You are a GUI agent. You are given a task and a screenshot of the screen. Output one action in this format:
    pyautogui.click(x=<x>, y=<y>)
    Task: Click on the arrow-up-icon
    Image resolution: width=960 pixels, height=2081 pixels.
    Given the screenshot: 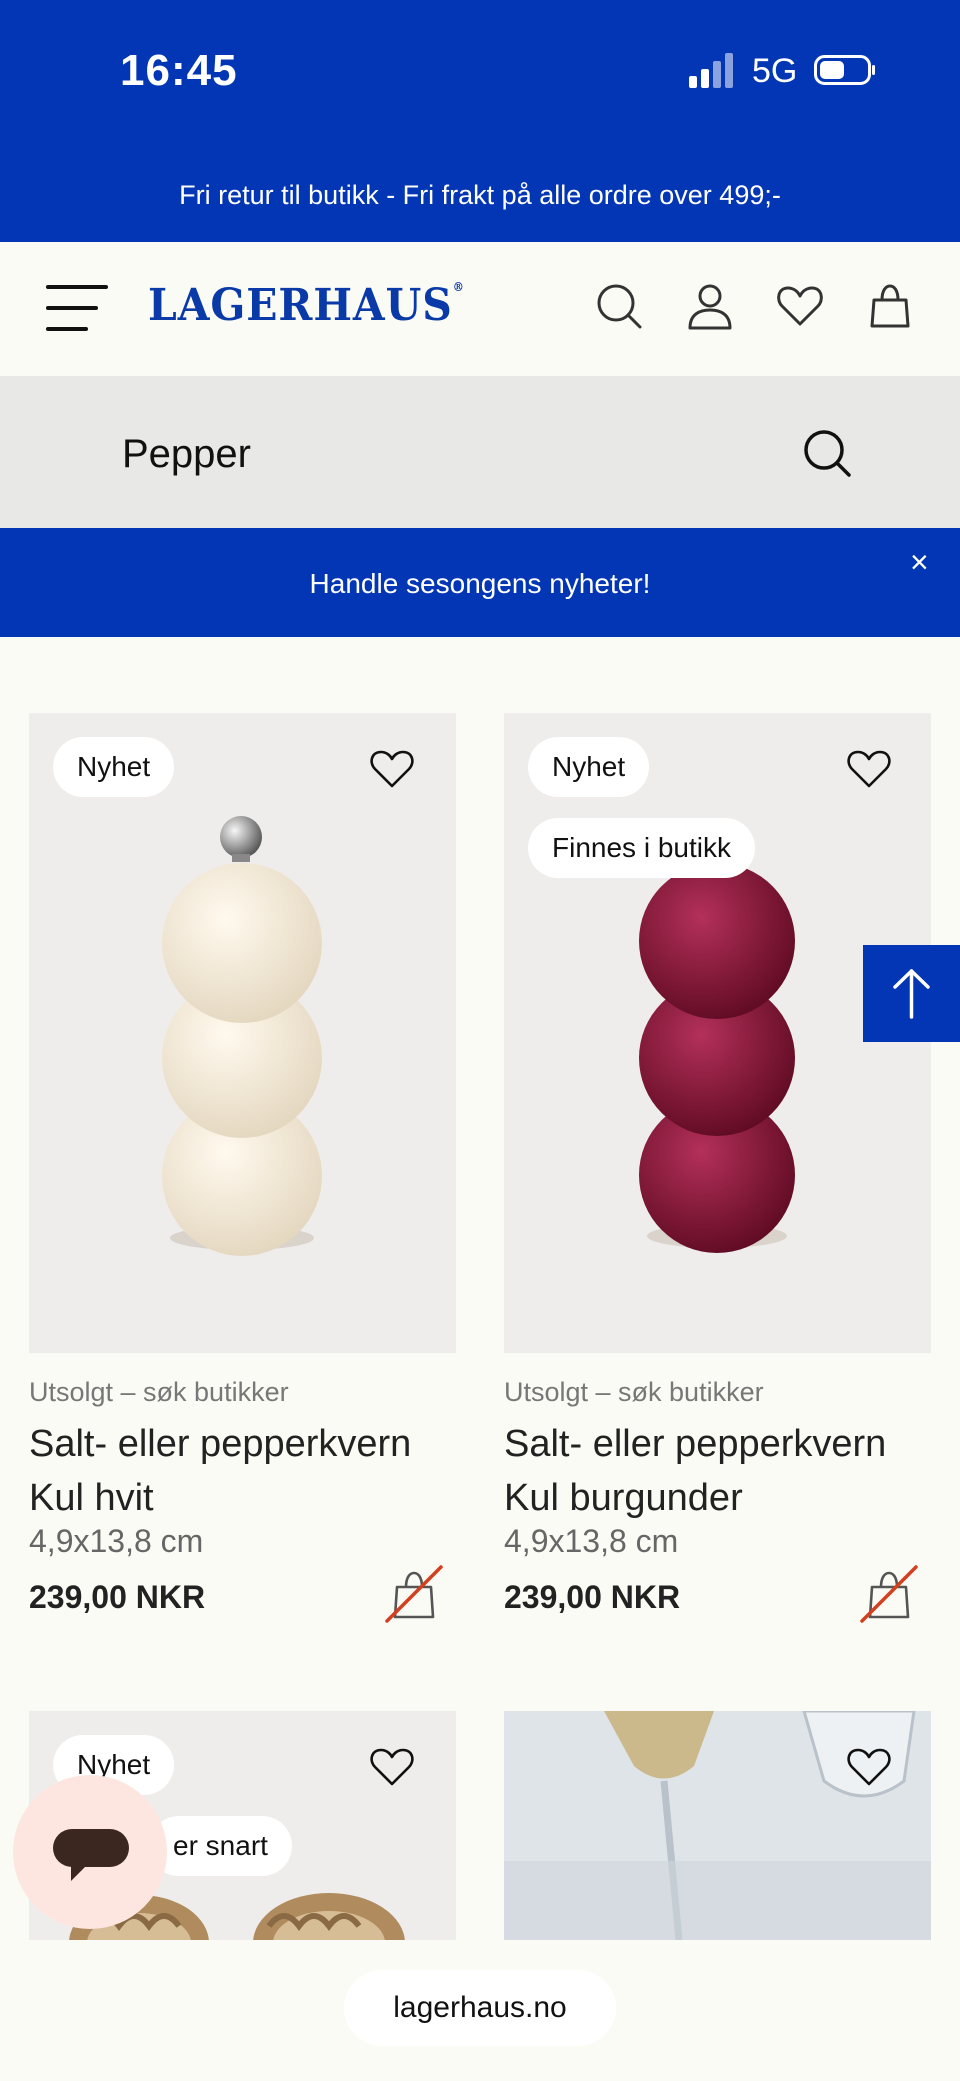 What is the action you would take?
    pyautogui.click(x=911, y=994)
    